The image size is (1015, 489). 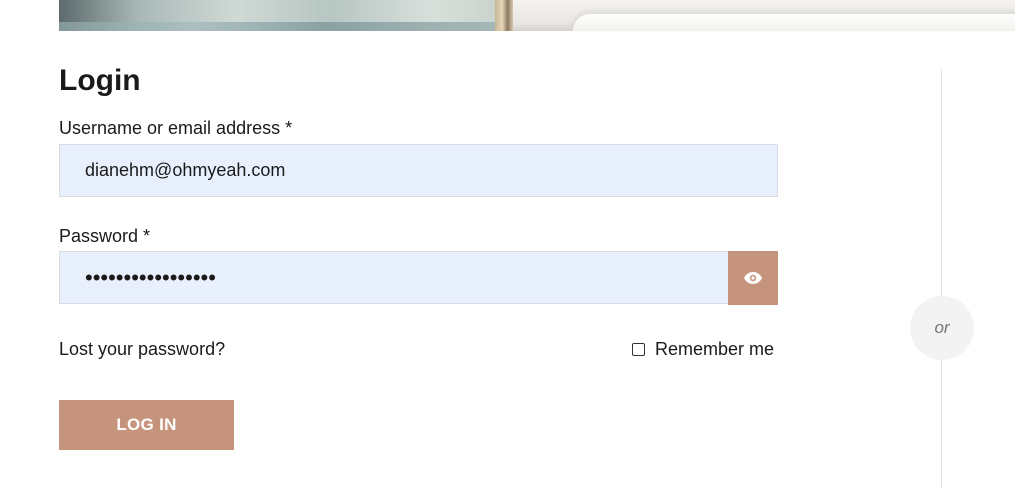 I want to click on remember-me-label: Remember me, so click(x=715, y=349).